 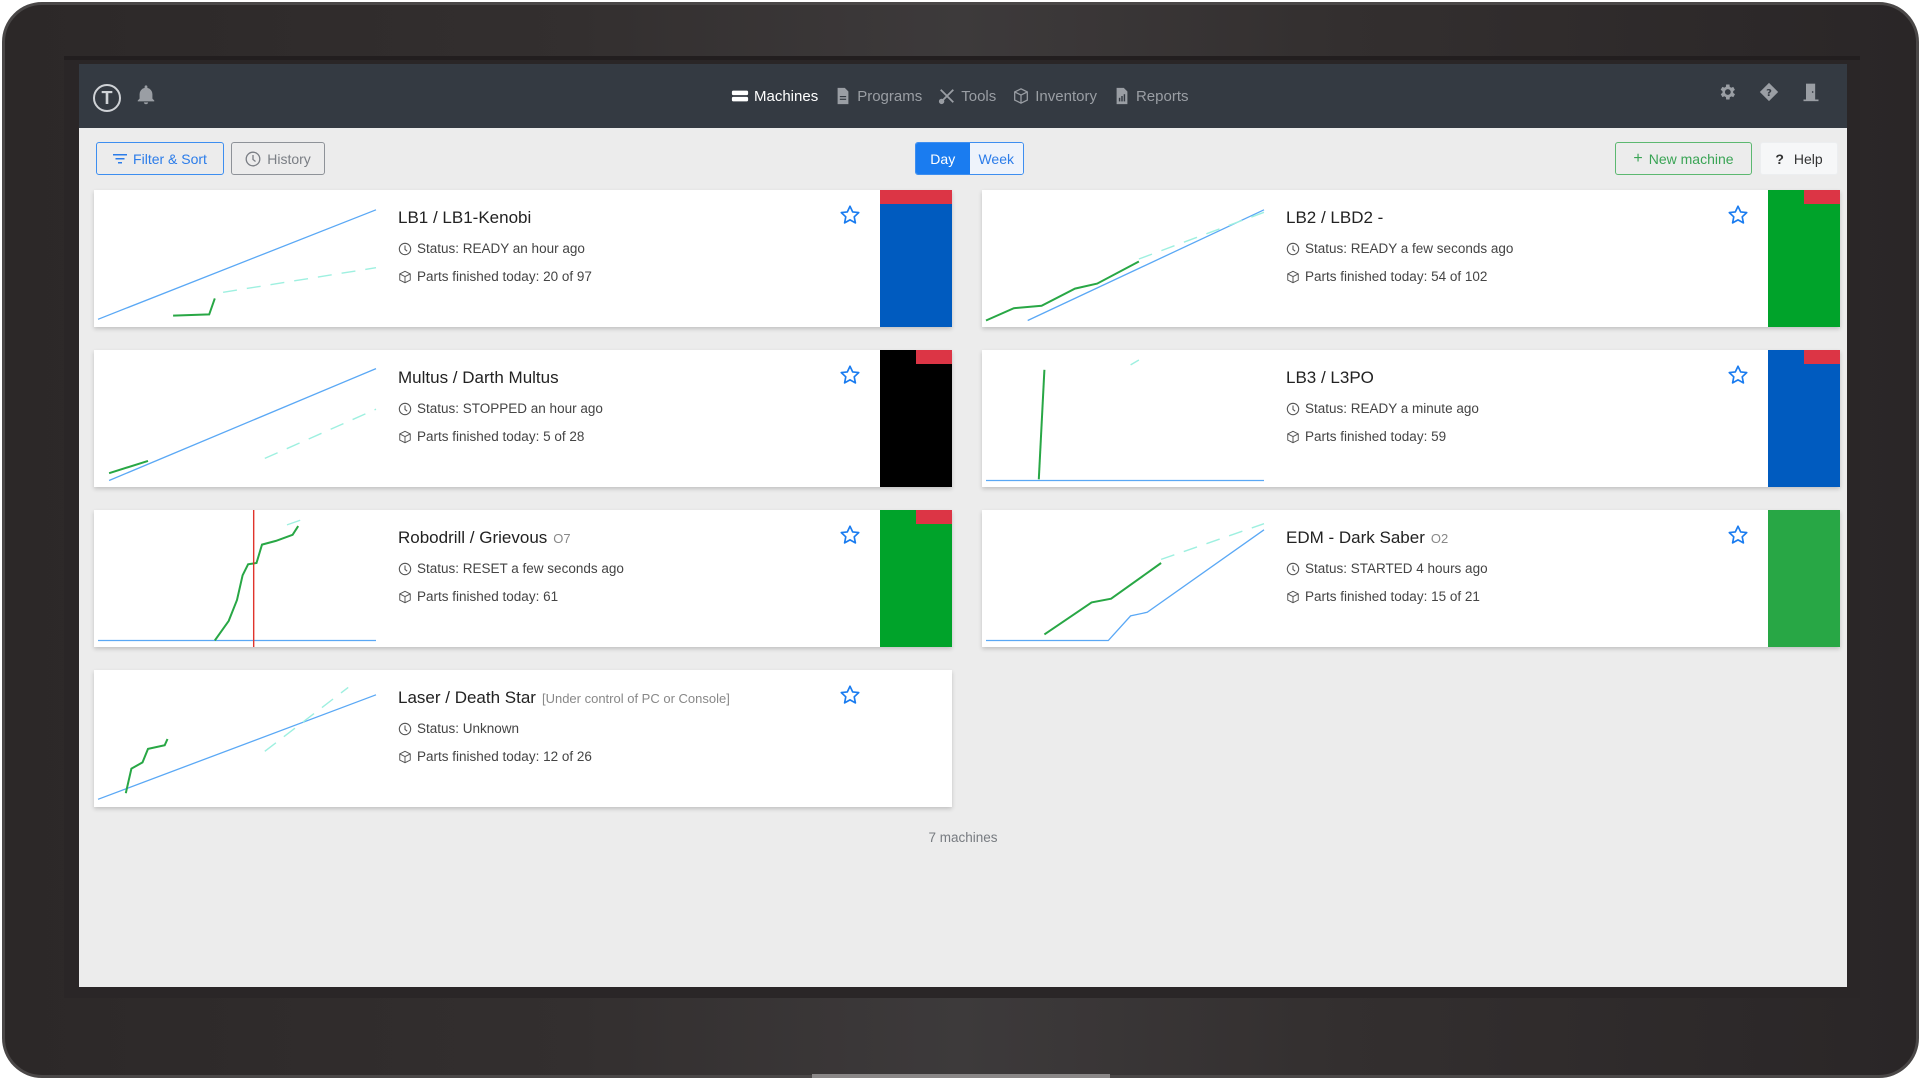 I want to click on file-icon, so click(x=843, y=96).